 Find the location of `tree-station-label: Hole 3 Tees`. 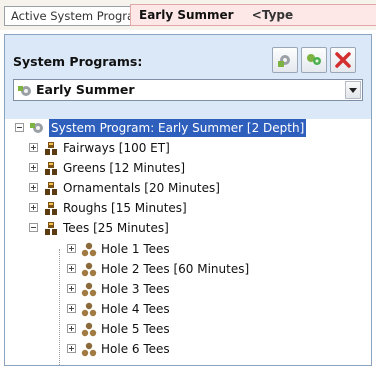

tree-station-label: Hole 3 Tees is located at coordinates (135, 289).